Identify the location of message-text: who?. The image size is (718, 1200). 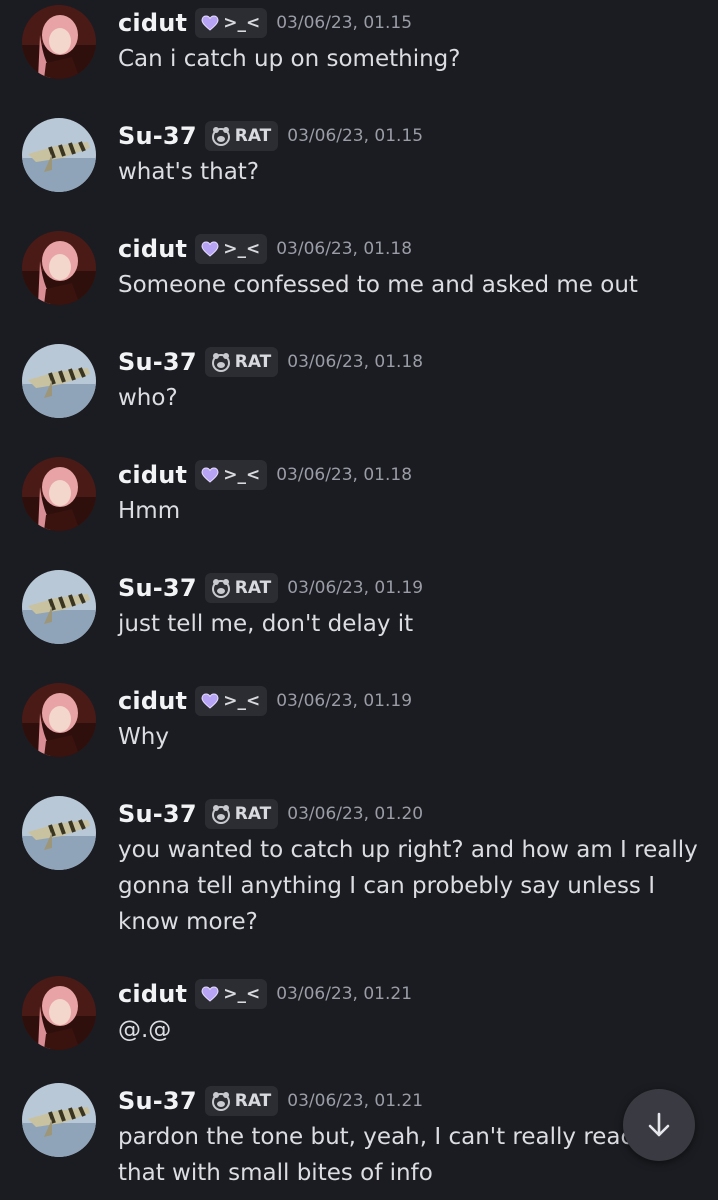
(408, 398).